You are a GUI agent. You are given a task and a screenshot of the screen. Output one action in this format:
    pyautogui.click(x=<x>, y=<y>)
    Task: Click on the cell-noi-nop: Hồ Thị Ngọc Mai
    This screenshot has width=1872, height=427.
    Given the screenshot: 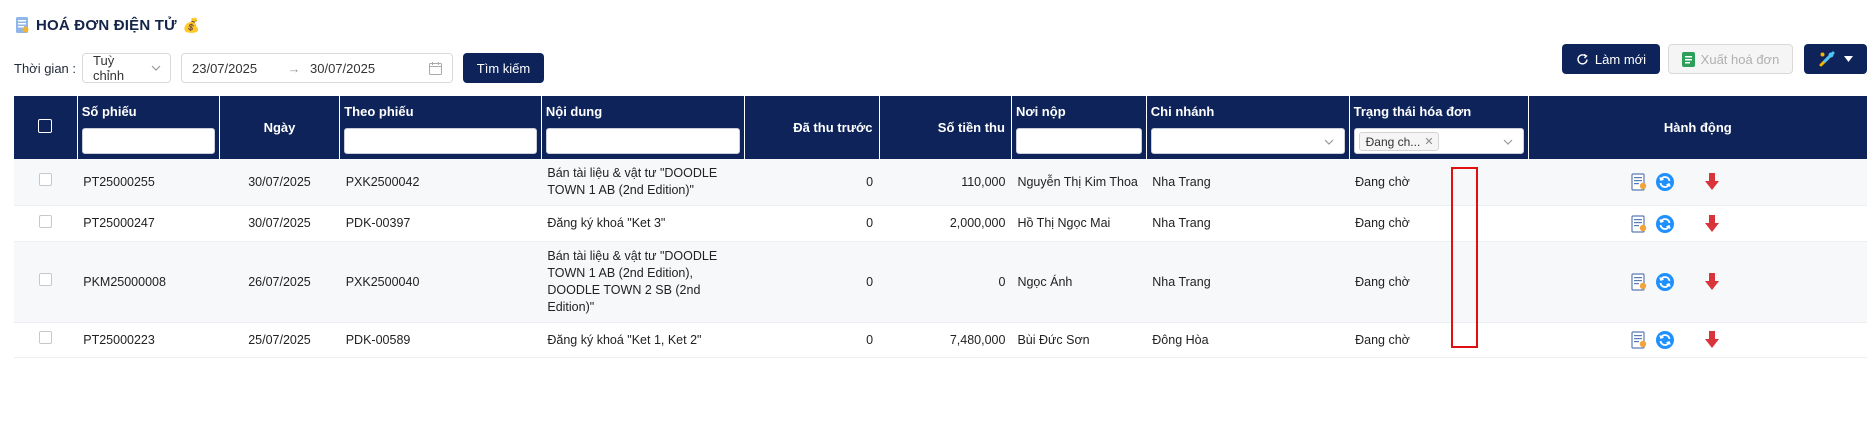 What is the action you would take?
    pyautogui.click(x=1079, y=223)
    